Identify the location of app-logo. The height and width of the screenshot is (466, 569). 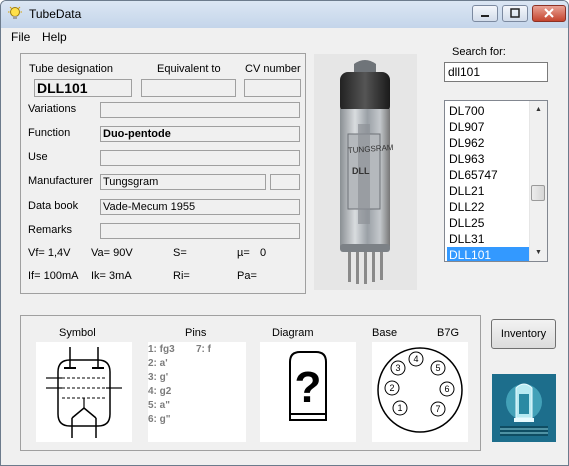
(524, 408).